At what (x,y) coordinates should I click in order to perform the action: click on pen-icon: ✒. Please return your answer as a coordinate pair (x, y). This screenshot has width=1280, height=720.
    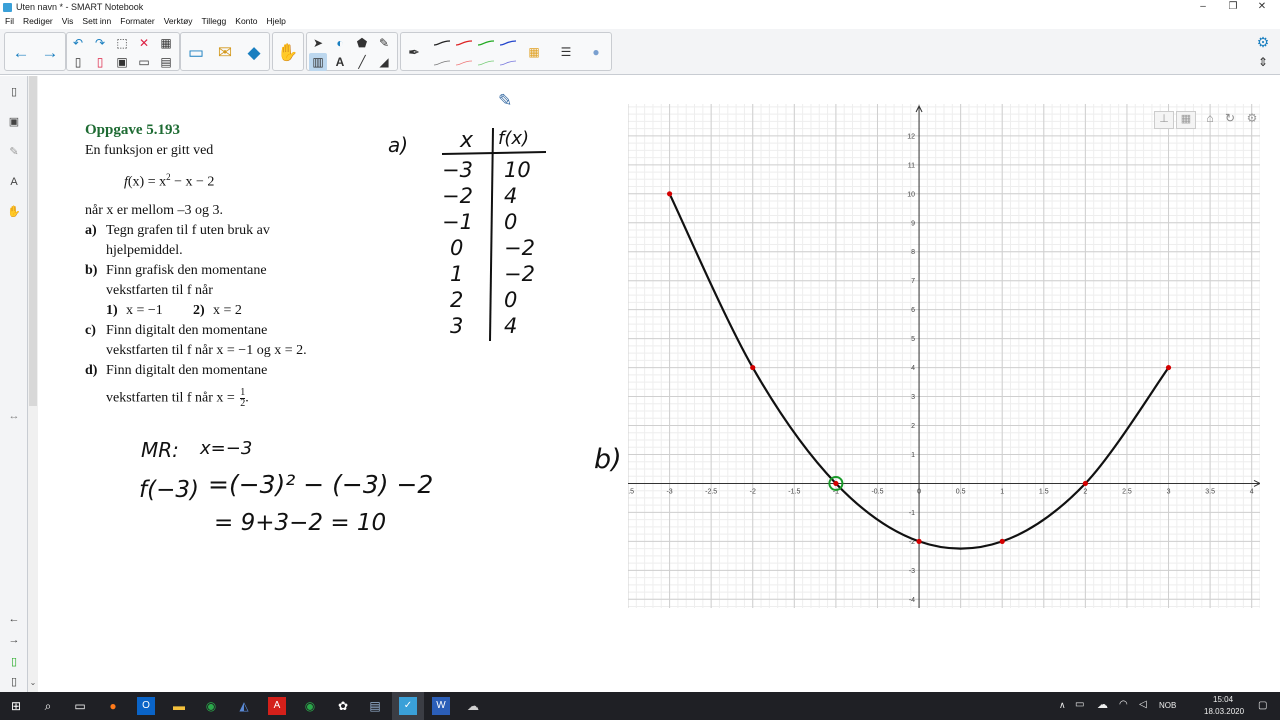
    Looking at the image, I should click on (414, 52).